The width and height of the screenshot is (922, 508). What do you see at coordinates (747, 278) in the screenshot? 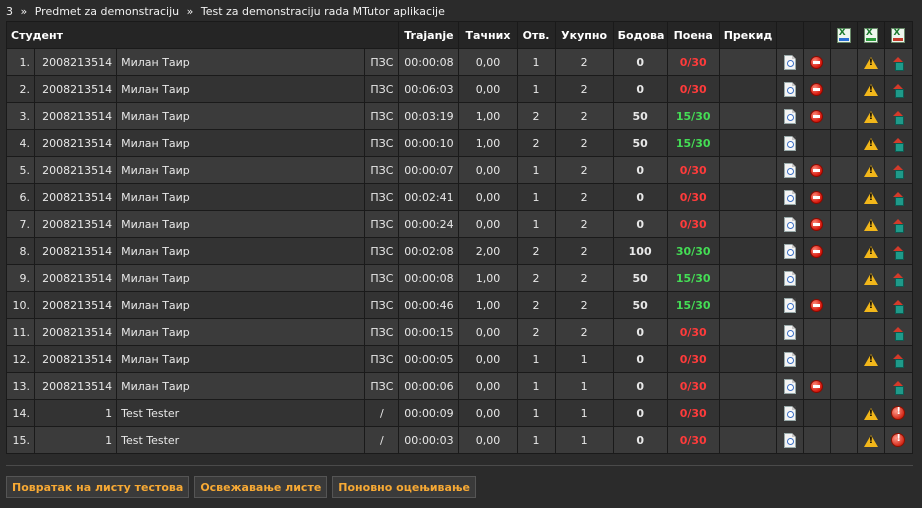
I see `interrupt-cell` at bounding box center [747, 278].